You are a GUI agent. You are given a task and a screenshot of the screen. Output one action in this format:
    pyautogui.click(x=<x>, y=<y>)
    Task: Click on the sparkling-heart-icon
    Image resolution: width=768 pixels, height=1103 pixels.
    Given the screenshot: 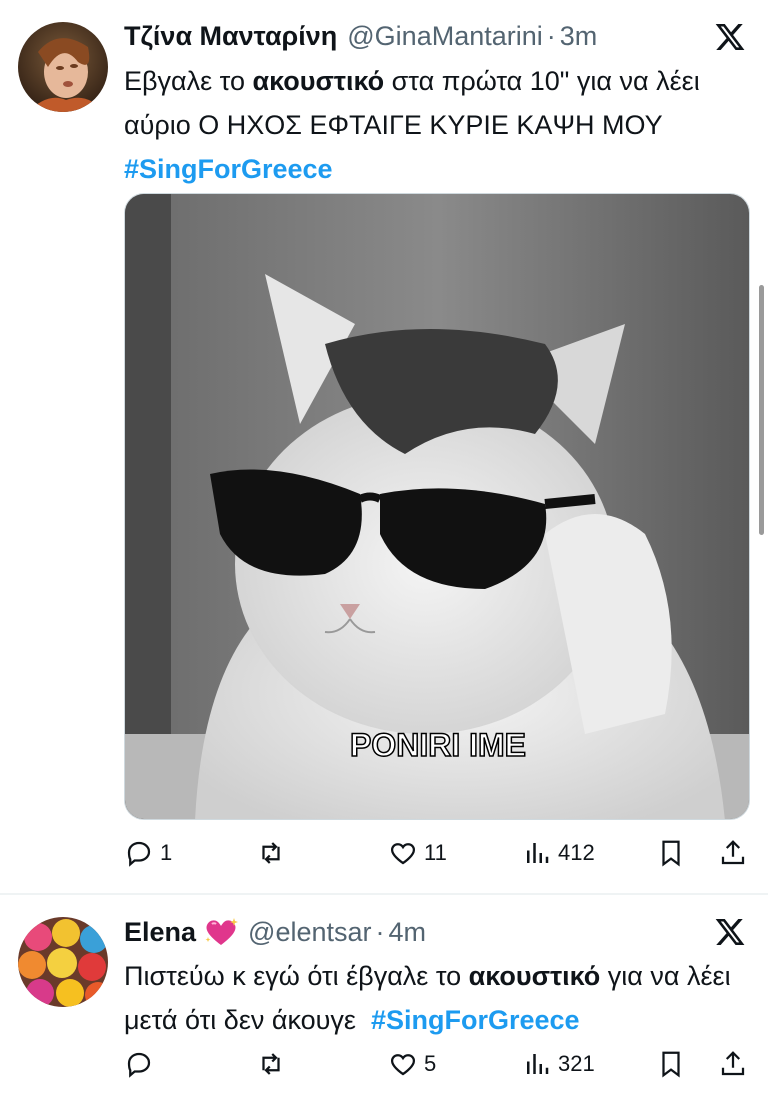 What is the action you would take?
    pyautogui.click(x=221, y=932)
    